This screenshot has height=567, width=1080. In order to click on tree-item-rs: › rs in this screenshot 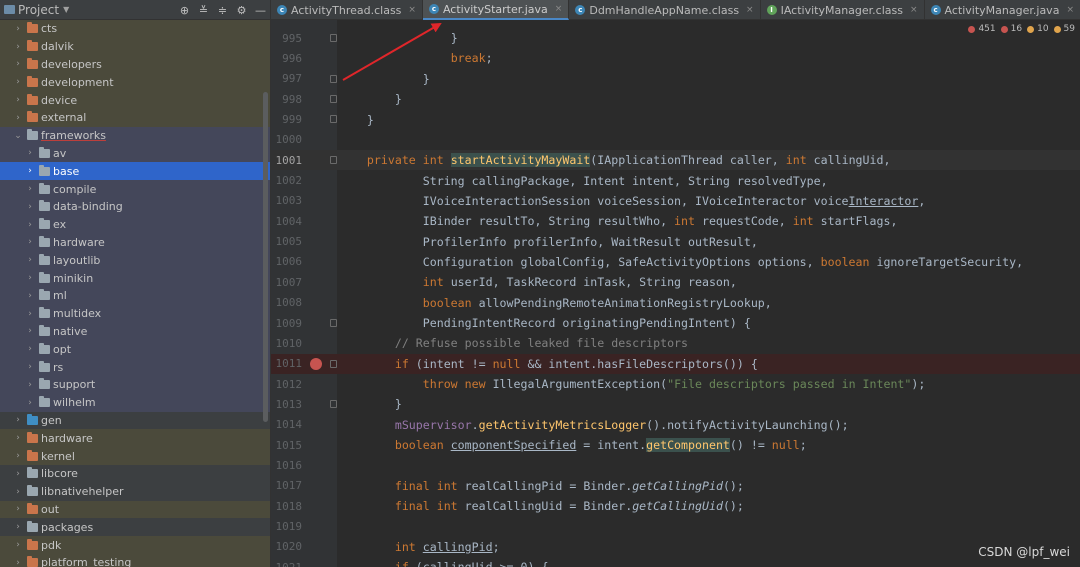, I will do `click(135, 367)`.